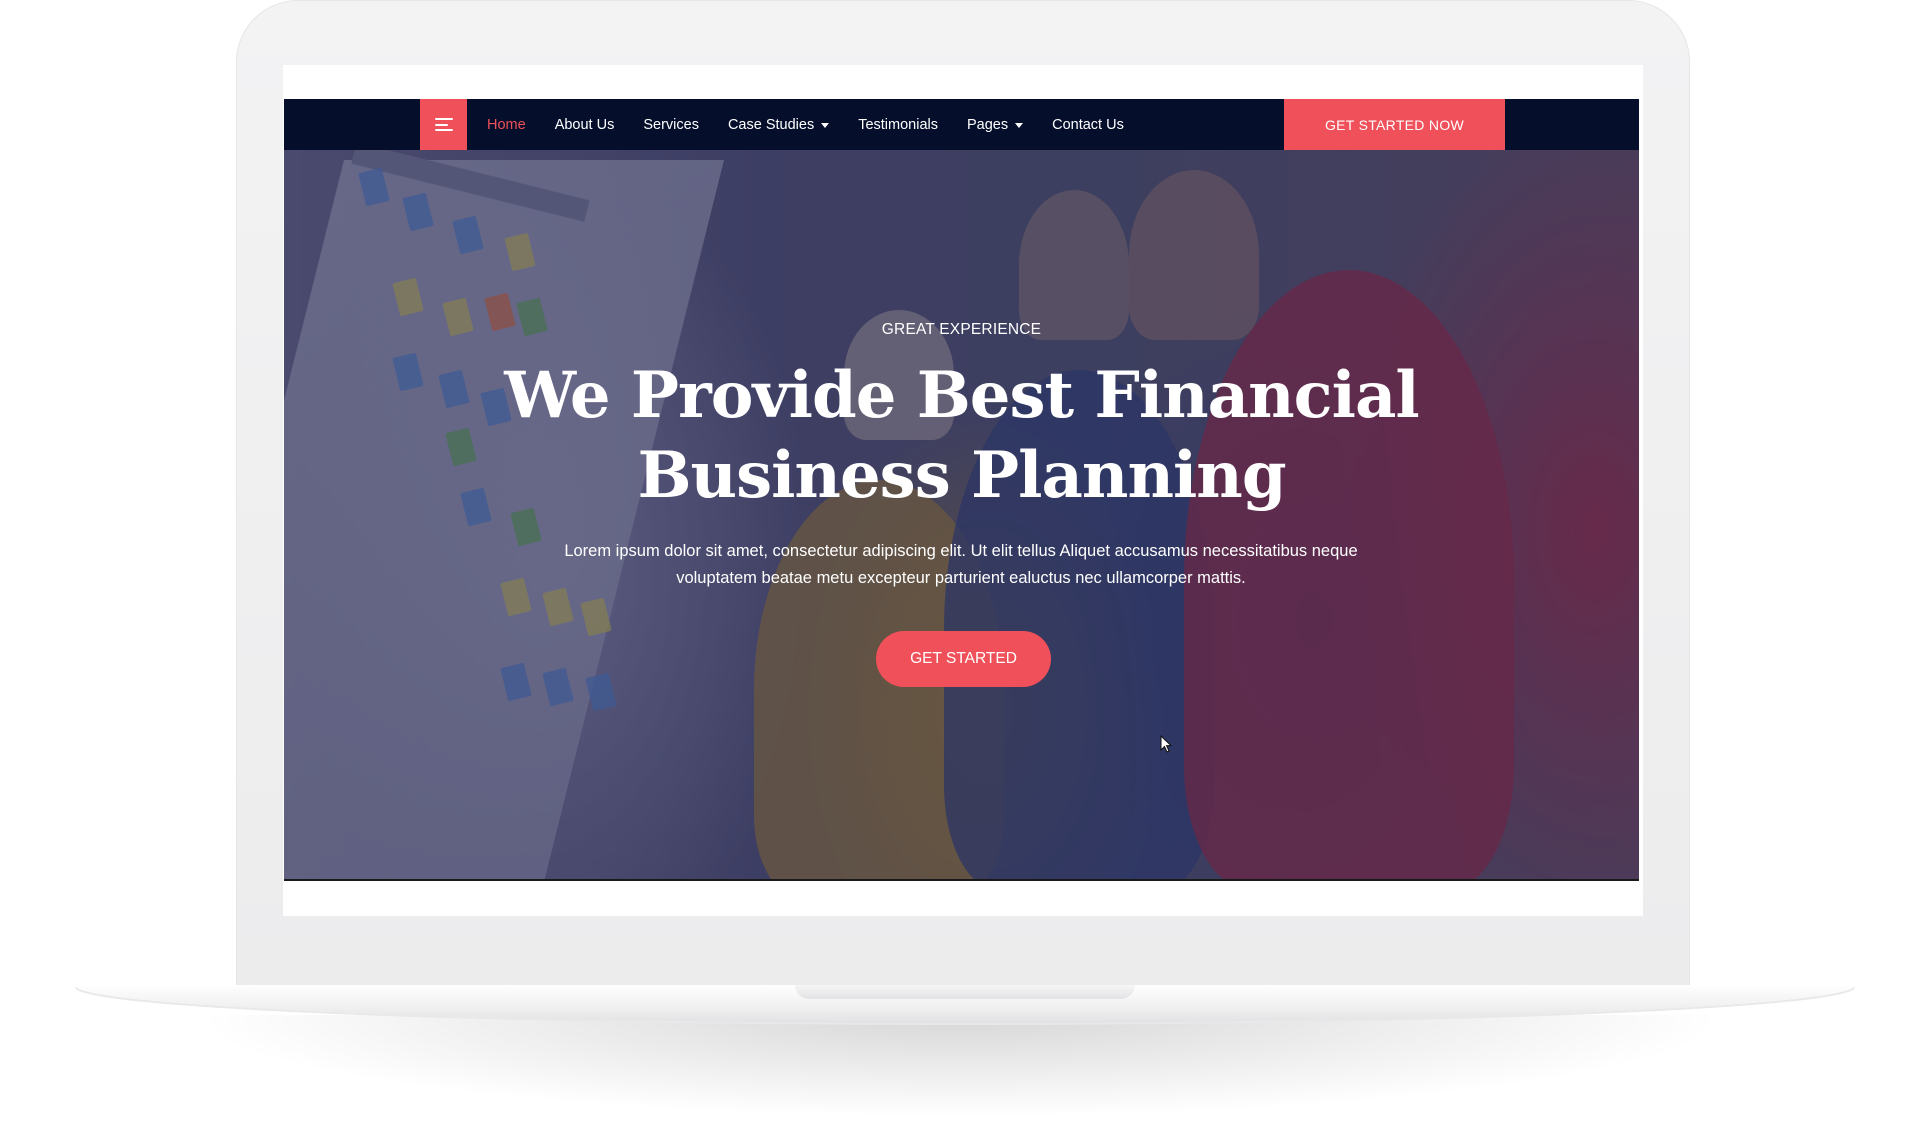 The width and height of the screenshot is (1920, 1134). I want to click on nav-item-label: Case Studies, so click(771, 124).